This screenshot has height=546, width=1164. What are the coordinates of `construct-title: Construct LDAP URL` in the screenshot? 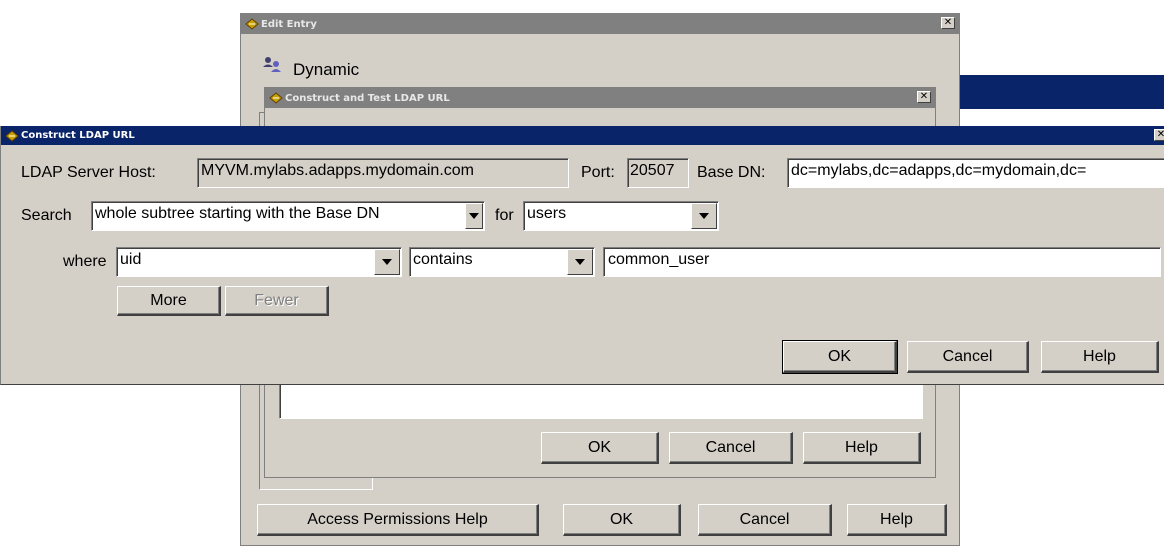 It's located at (78, 135).